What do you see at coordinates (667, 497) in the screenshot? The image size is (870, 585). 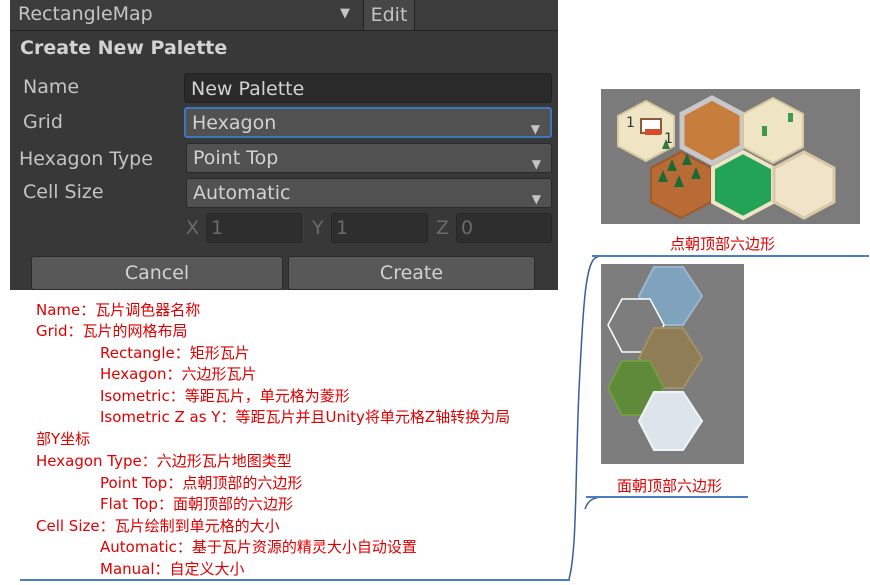 I see `caption-underline-flat-top` at bounding box center [667, 497].